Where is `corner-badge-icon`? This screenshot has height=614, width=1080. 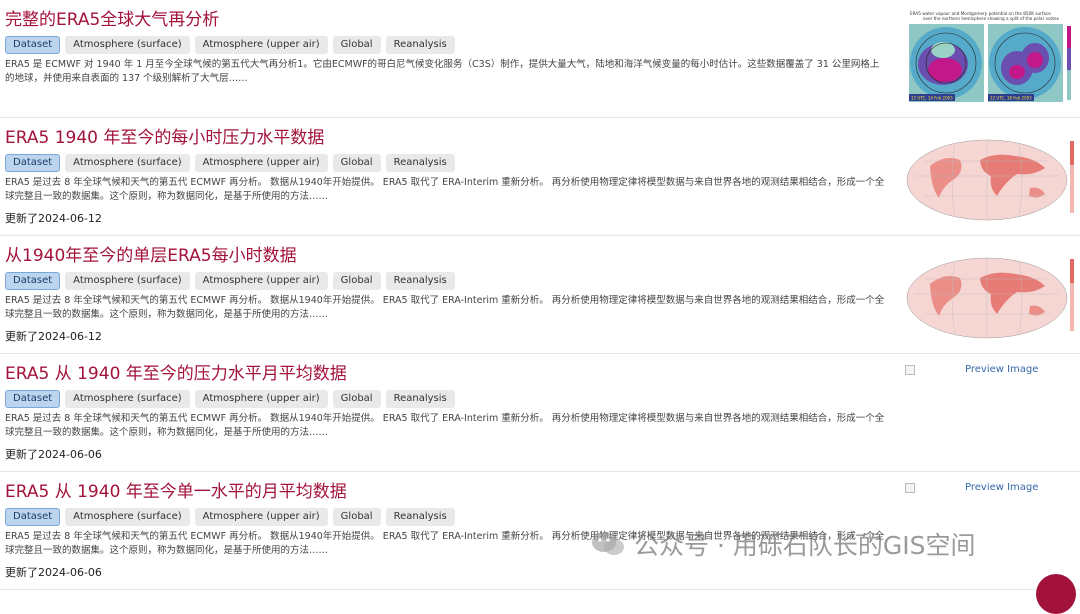
corner-badge-icon is located at coordinates (1056, 594).